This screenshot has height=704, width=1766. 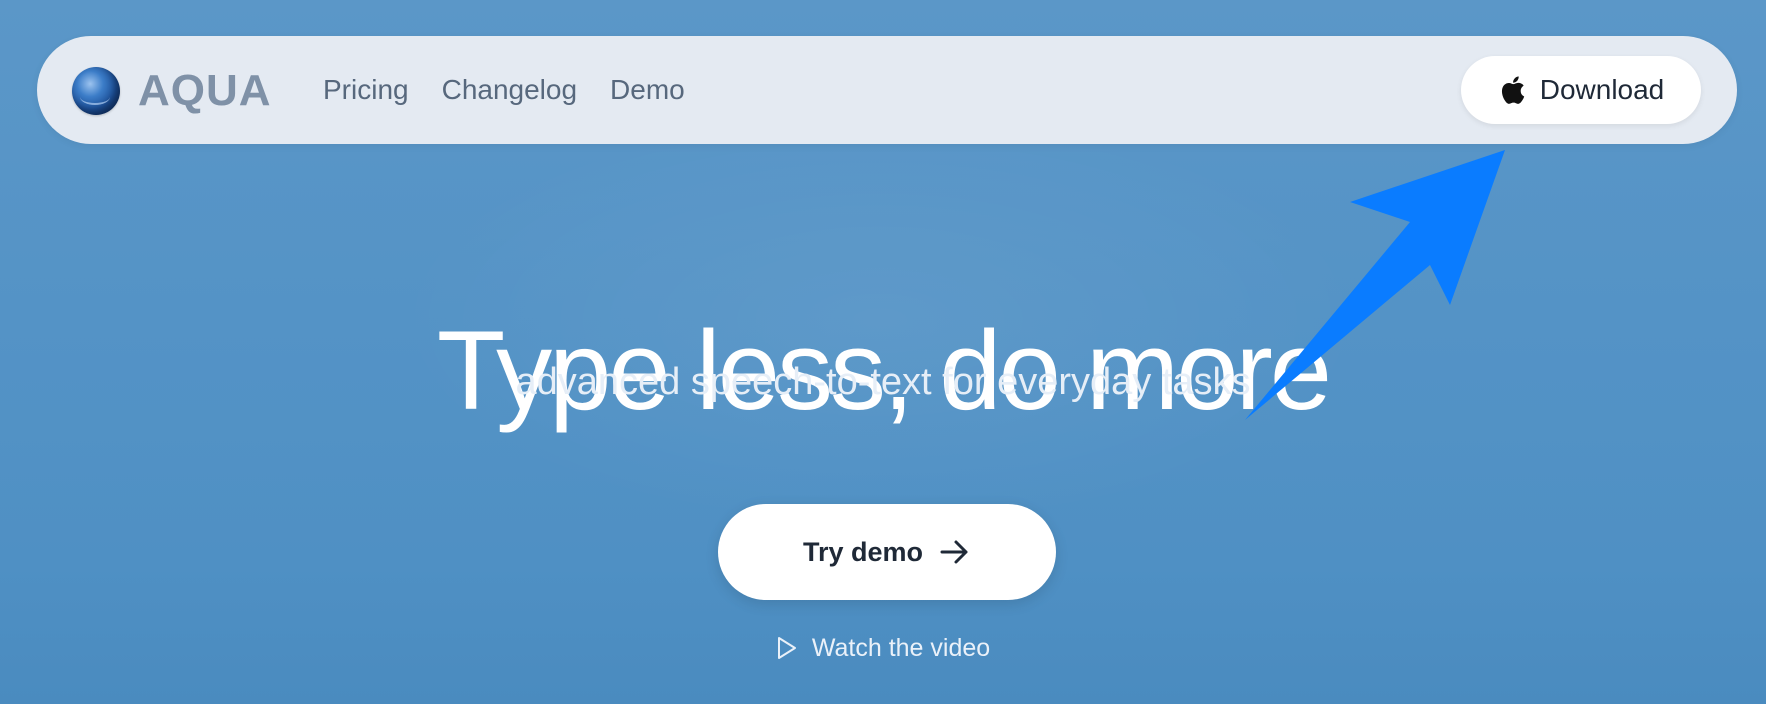 What do you see at coordinates (786, 648) in the screenshot?
I see `play-icon` at bounding box center [786, 648].